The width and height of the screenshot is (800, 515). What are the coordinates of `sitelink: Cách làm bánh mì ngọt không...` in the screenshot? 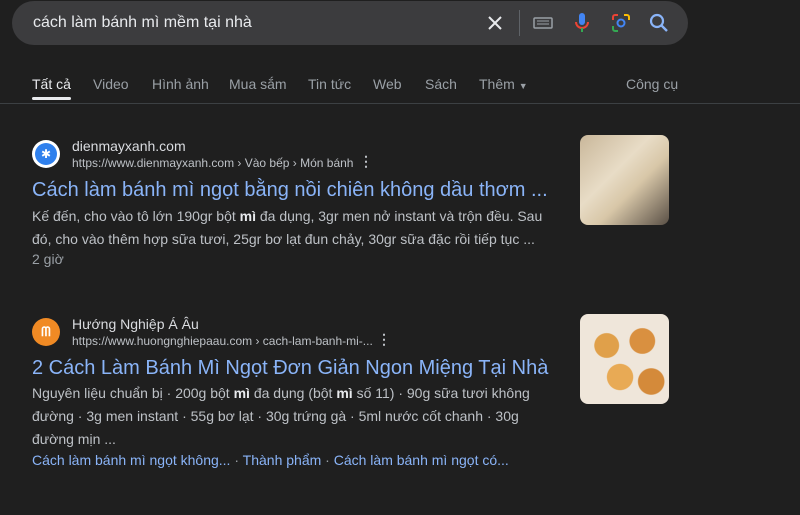 It's located at (131, 460).